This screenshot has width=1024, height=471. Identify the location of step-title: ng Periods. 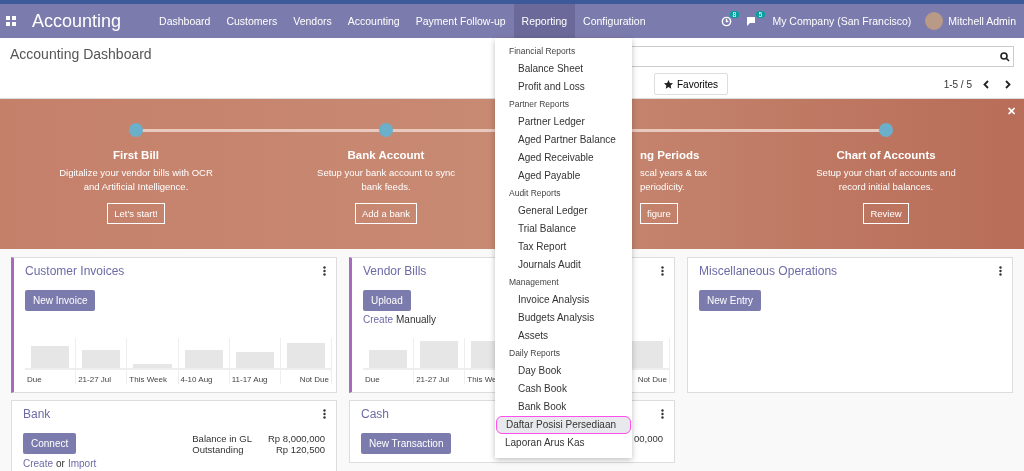
(670, 155).